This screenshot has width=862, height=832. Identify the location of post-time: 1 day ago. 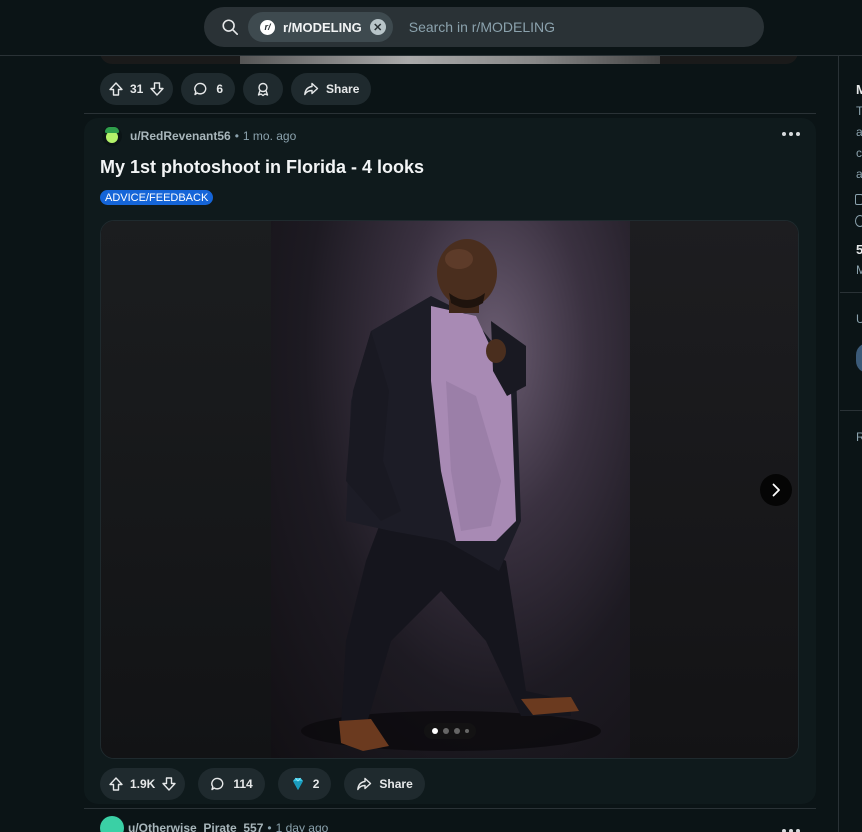
(302, 826).